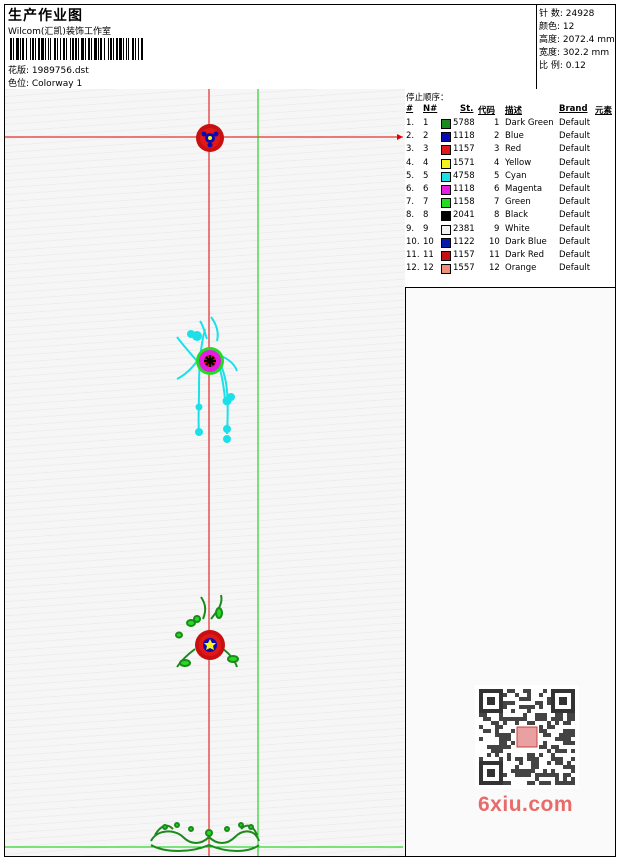  What do you see at coordinates (426, 162) in the screenshot?
I see `row-no: 4` at bounding box center [426, 162].